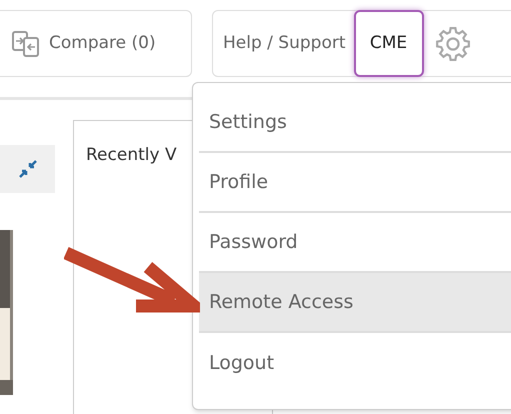 This screenshot has width=511, height=414. What do you see at coordinates (355, 303) in the screenshot?
I see `menu-item: Remote Access` at bounding box center [355, 303].